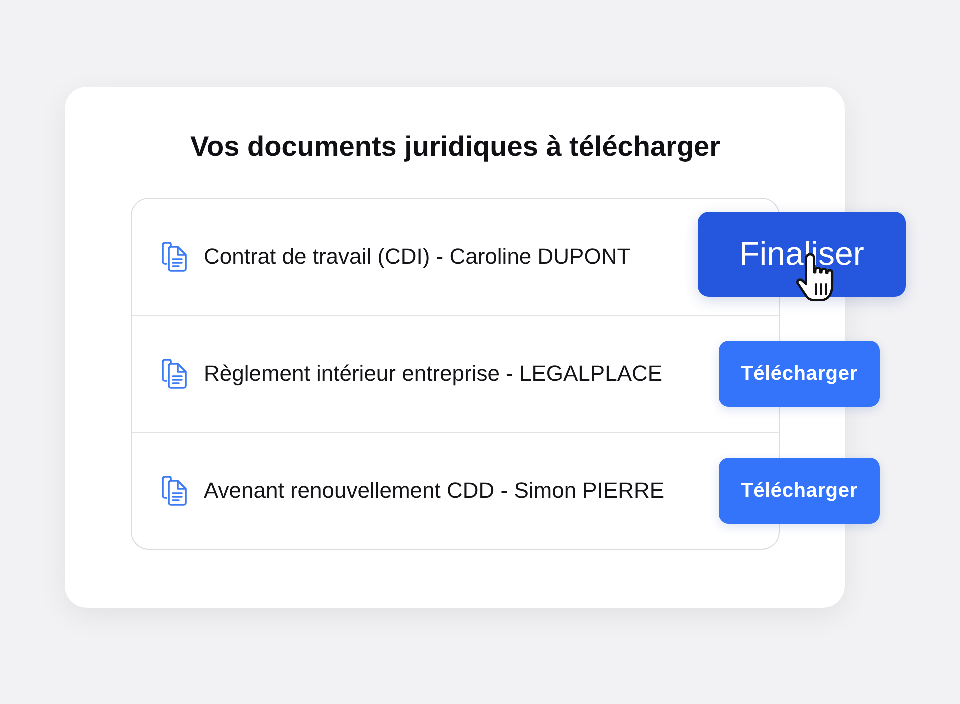 The image size is (960, 704). What do you see at coordinates (455, 147) in the screenshot?
I see `card-title: Vos documents juridiques à télécharger` at bounding box center [455, 147].